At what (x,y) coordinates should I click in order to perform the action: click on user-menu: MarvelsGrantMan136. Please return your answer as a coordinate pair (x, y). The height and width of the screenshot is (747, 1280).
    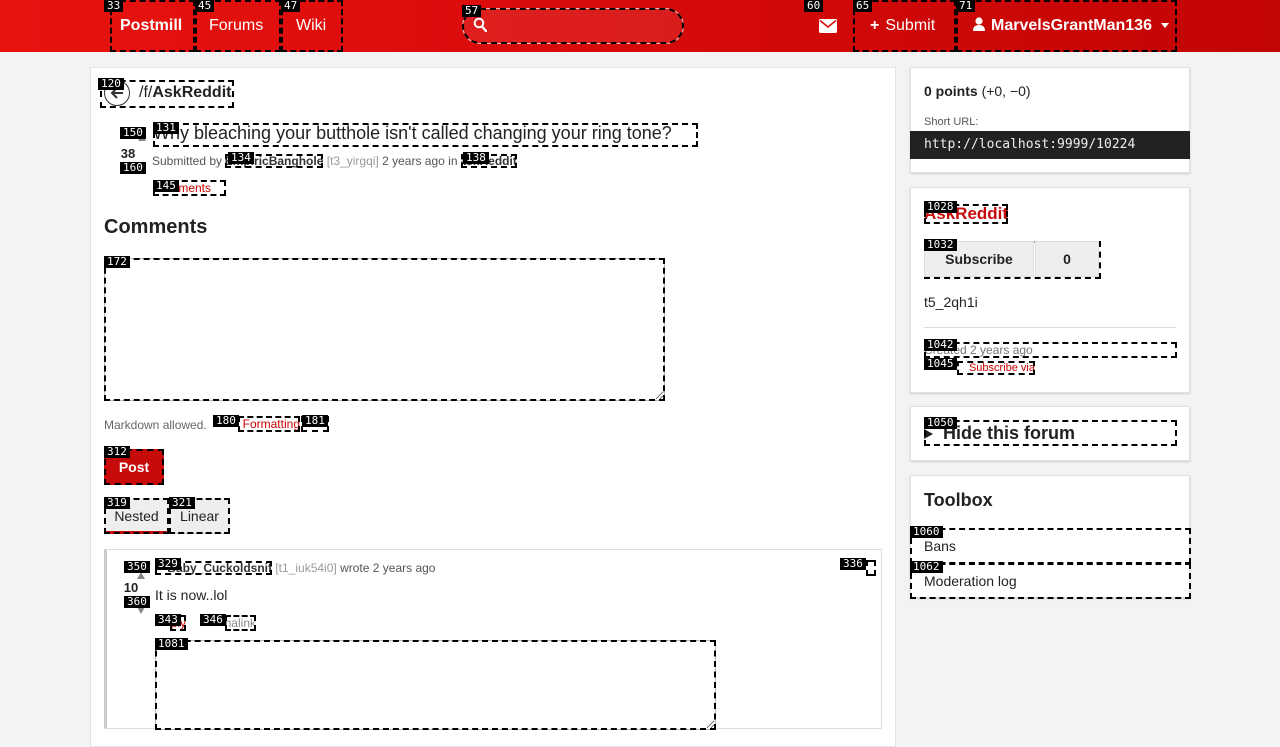
    Looking at the image, I should click on (1066, 26).